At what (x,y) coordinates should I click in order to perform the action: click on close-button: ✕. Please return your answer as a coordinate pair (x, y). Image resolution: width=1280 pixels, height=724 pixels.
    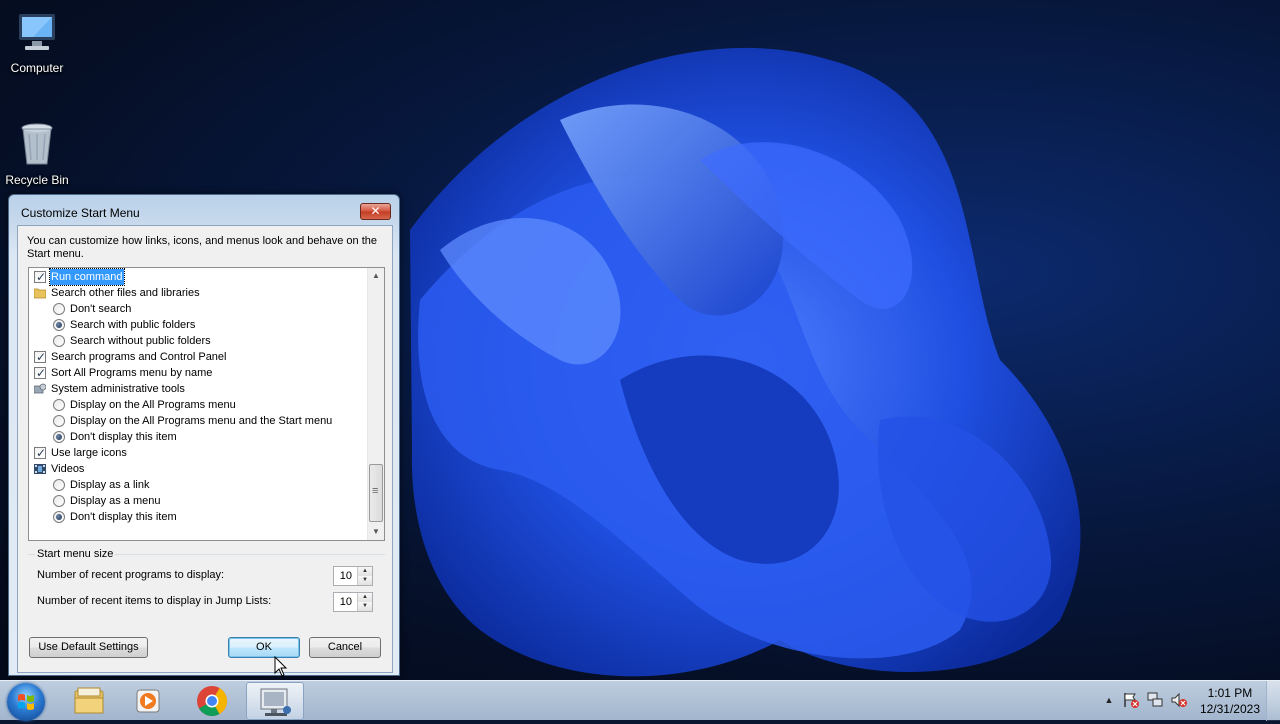
    Looking at the image, I should click on (375, 211).